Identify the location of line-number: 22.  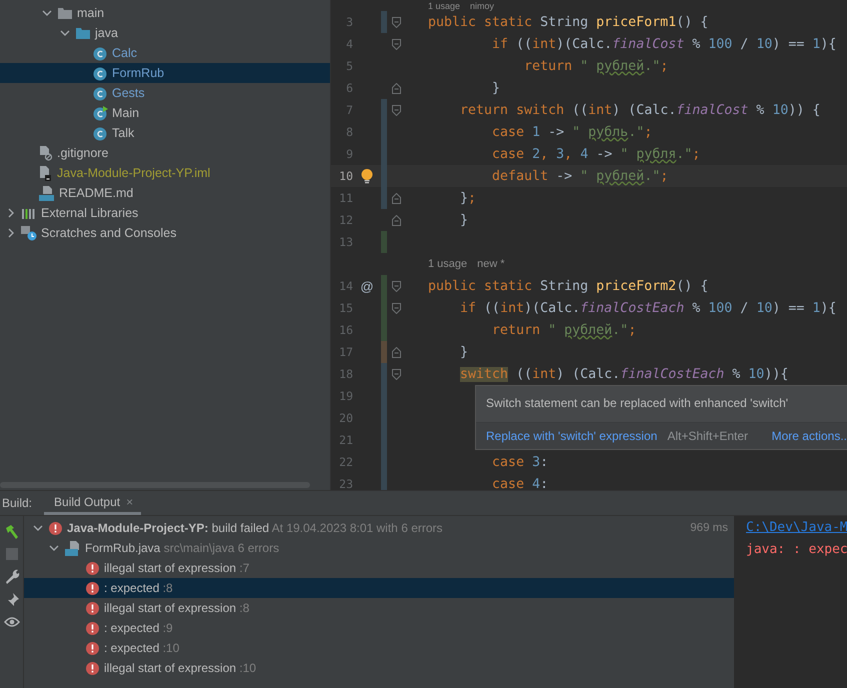
(345, 462).